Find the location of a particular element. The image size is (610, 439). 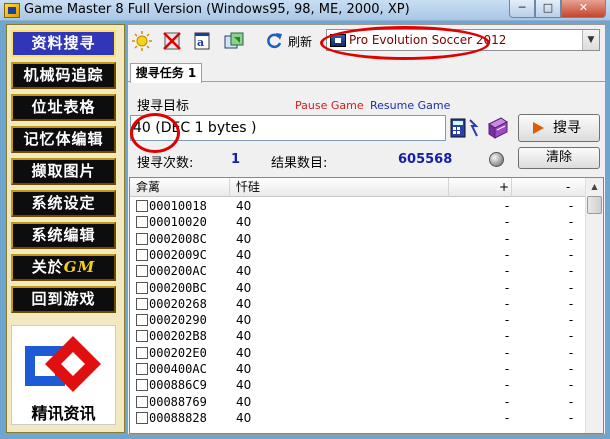

sidebar-item-back-to-game: 回到游戏 is located at coordinates (63, 299).